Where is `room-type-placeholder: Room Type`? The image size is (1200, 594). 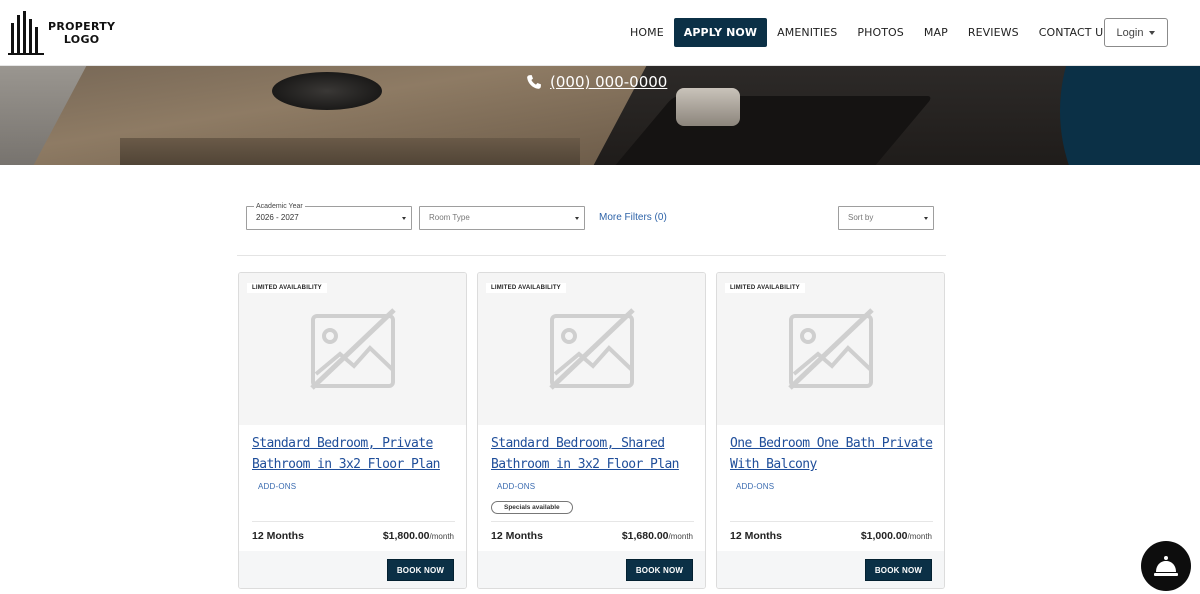 room-type-placeholder: Room Type is located at coordinates (449, 217).